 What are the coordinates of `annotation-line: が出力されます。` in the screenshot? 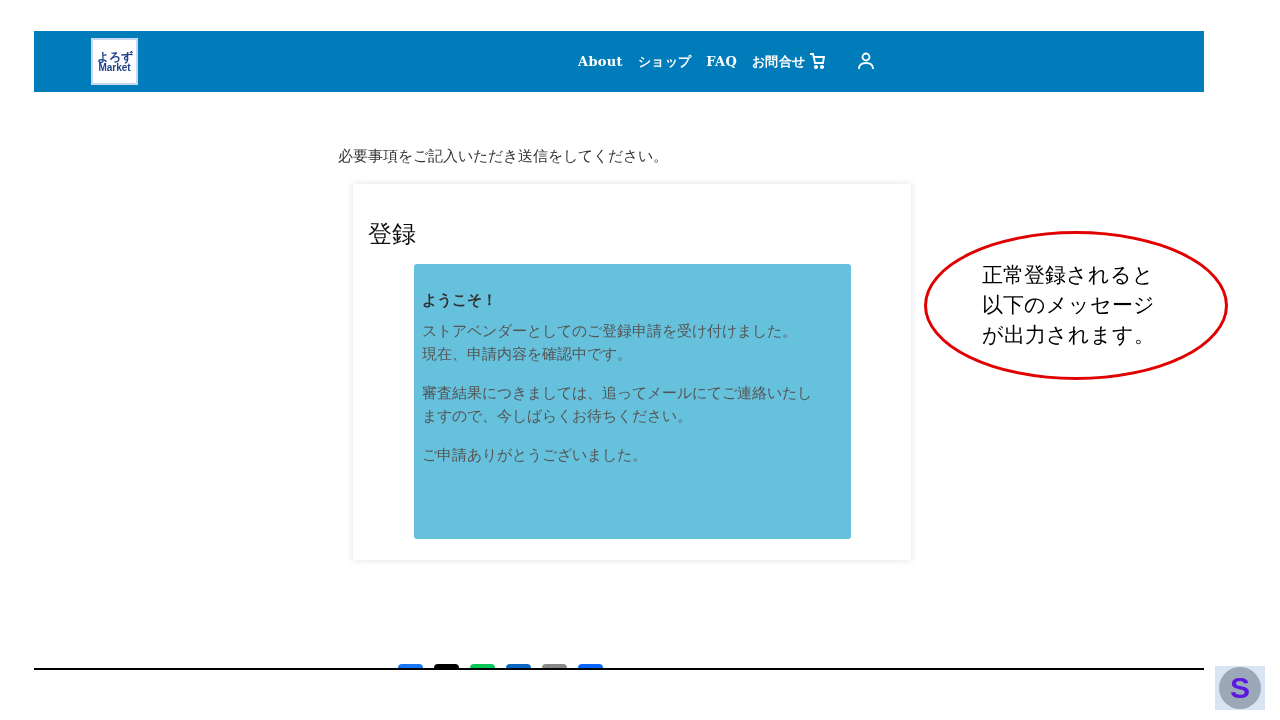 It's located at (1068, 335).